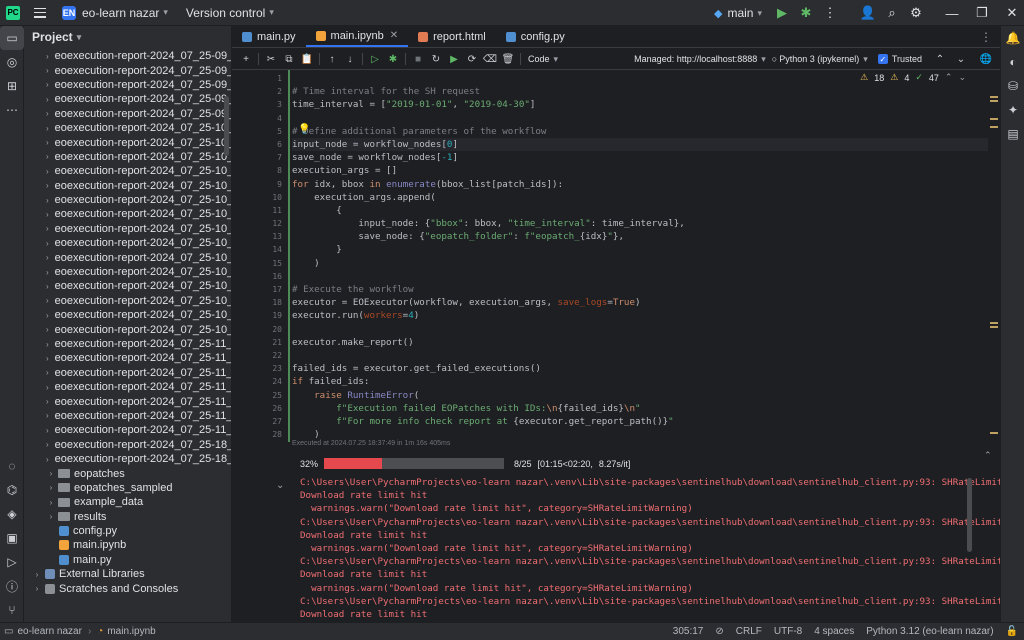 This screenshot has width=1024, height=640. I want to click on jupyter-server-dropdown: Managed: http://localhost:8888 ▾, so click(700, 59).